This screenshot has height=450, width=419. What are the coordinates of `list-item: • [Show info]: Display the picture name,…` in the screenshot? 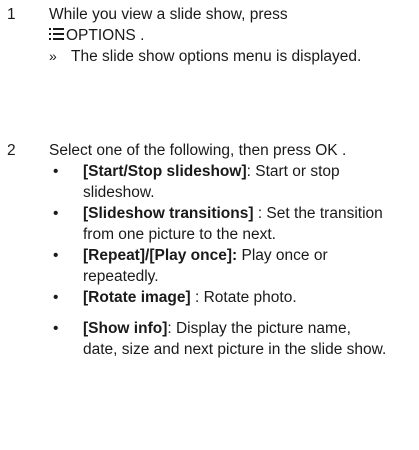 It's located at (219, 339).